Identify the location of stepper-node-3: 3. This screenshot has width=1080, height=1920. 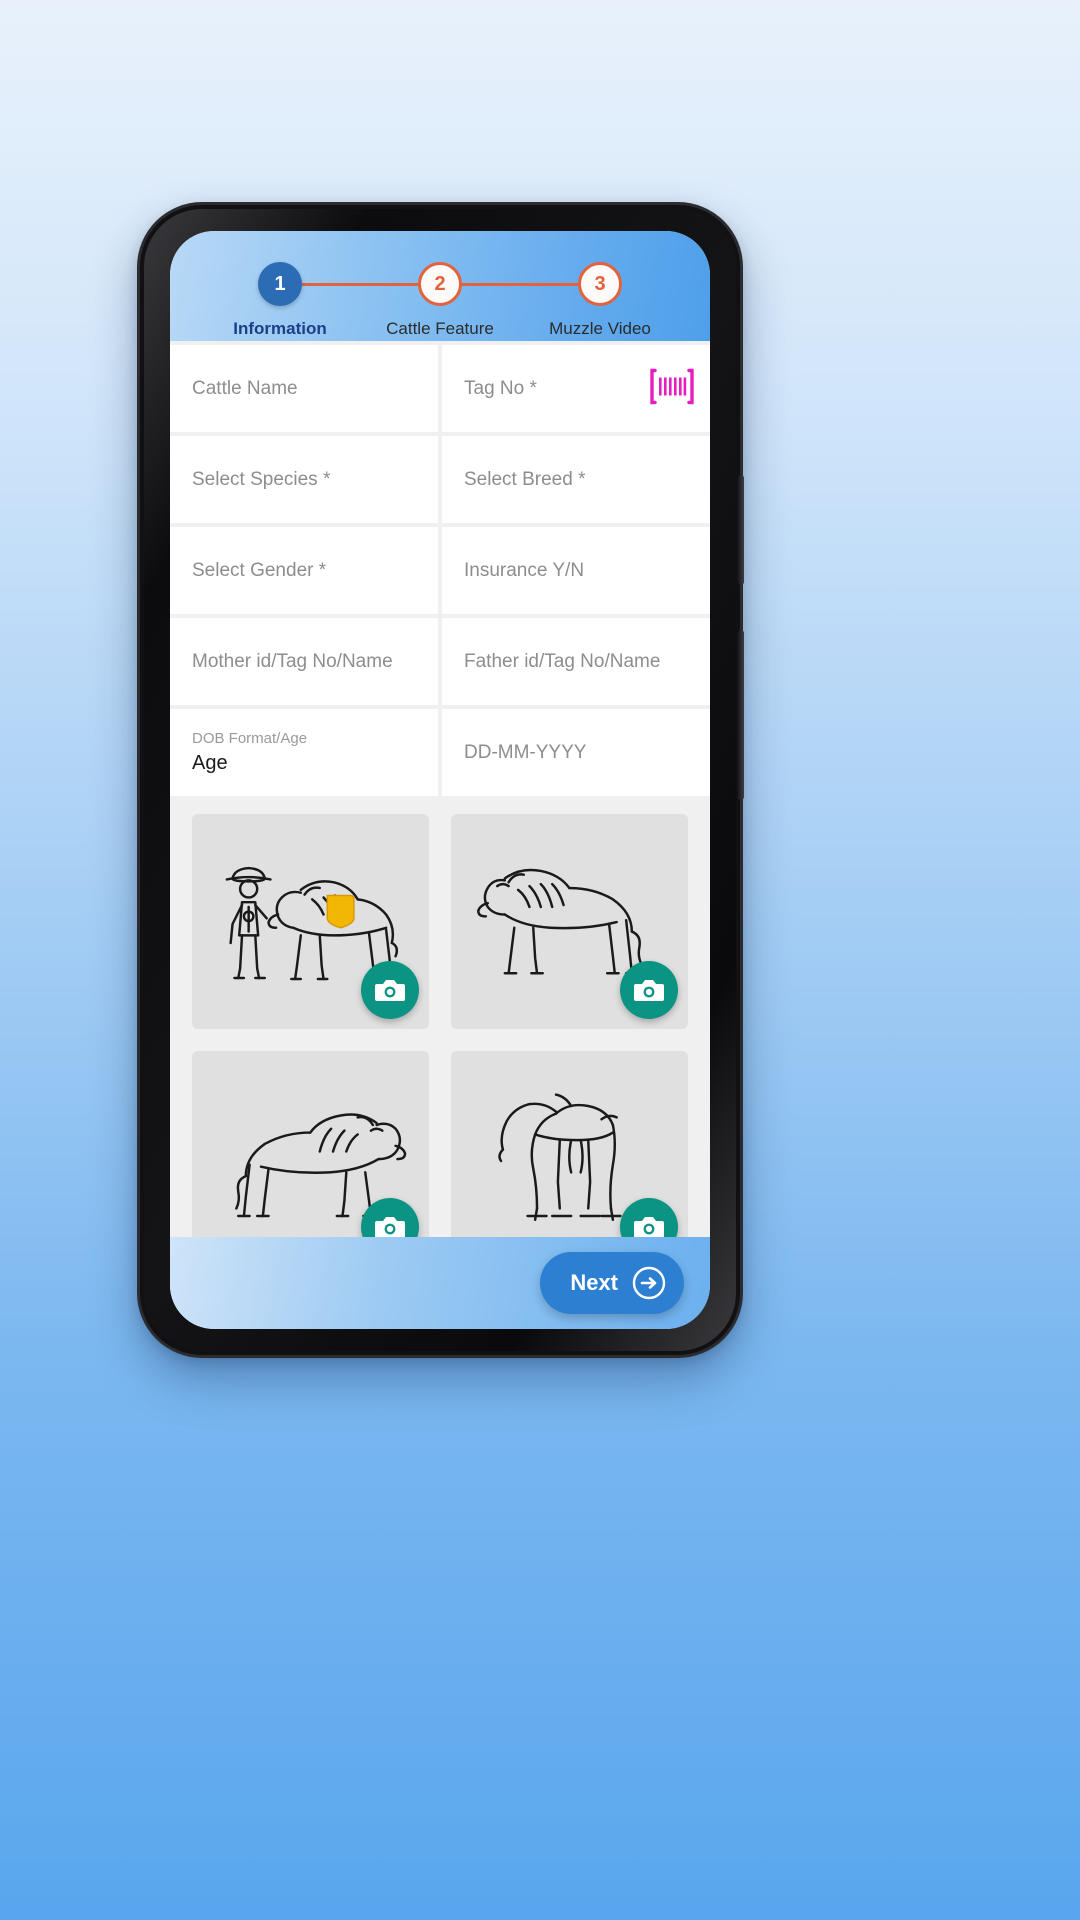
(600, 284).